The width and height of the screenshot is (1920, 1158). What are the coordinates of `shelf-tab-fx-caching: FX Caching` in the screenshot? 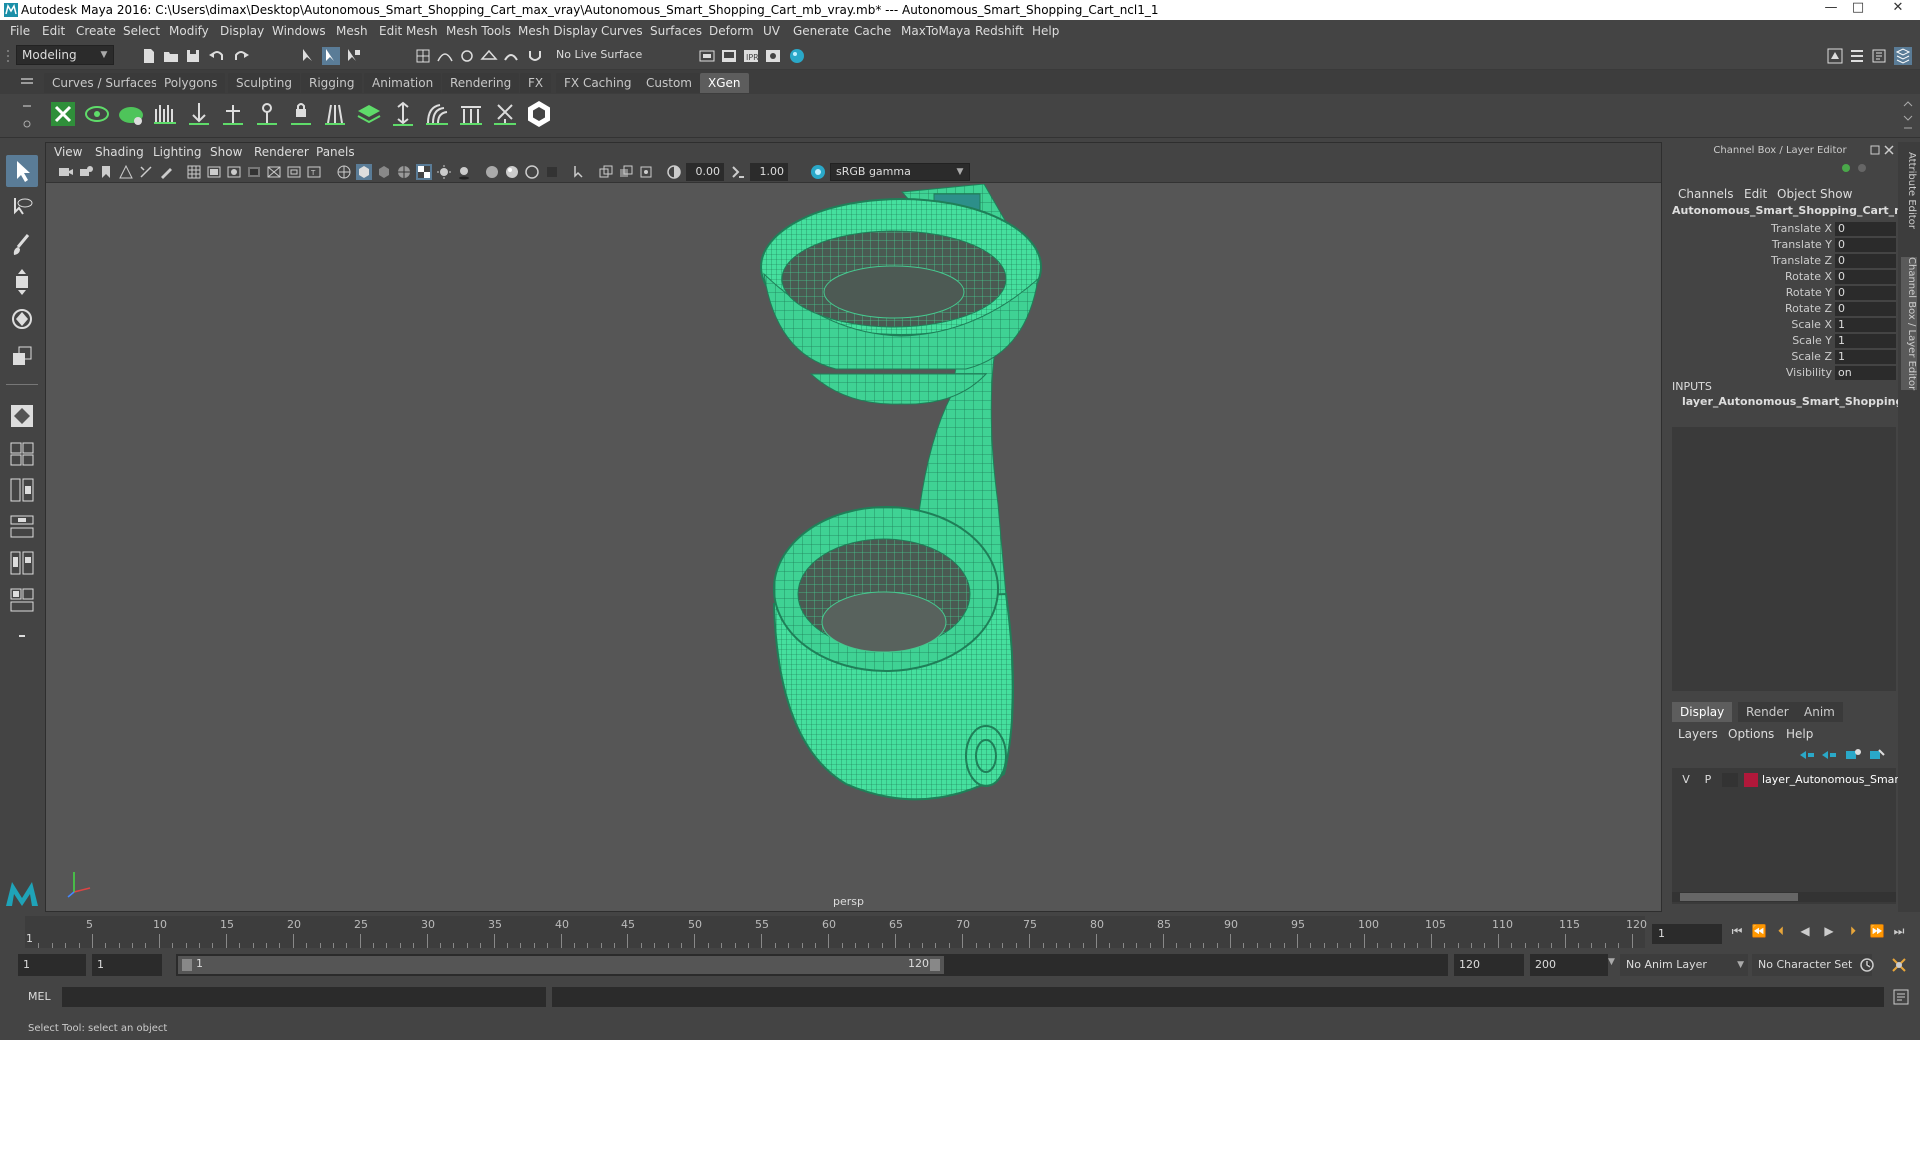 It's located at (598, 83).